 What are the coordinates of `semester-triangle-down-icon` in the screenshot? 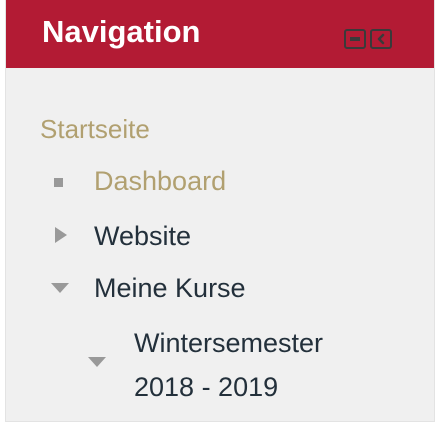 It's located at (97, 362).